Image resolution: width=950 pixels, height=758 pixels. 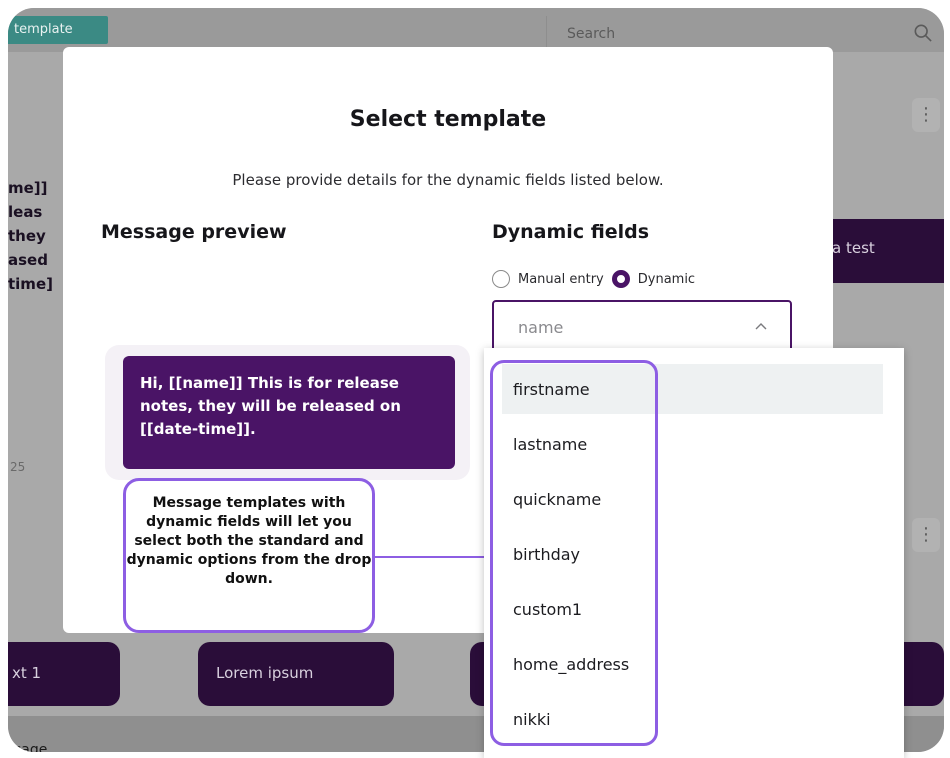 I want to click on manual-entry-label: Manual entry, so click(x=561, y=279).